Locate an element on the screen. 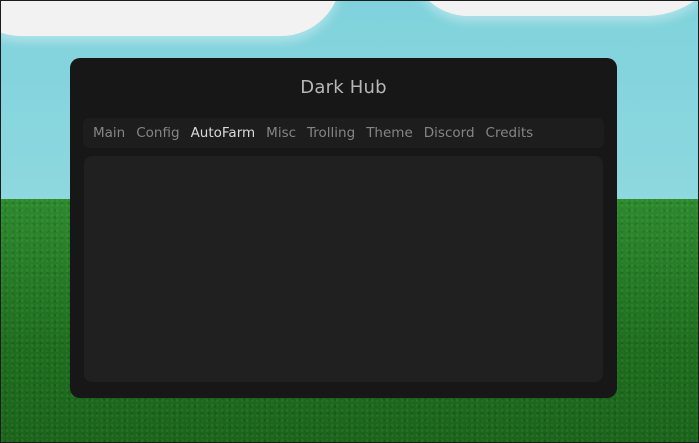 The image size is (699, 443). tab-discord: Discord is located at coordinates (449, 133).